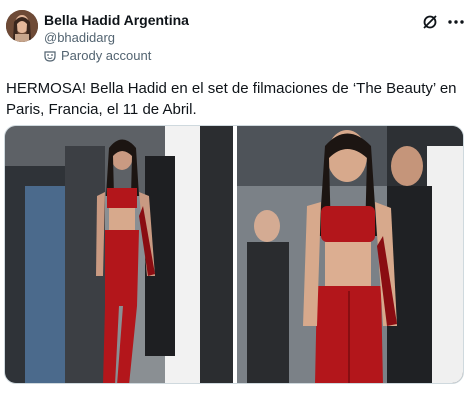 The image size is (474, 394). I want to click on more-options-icon, so click(456, 22).